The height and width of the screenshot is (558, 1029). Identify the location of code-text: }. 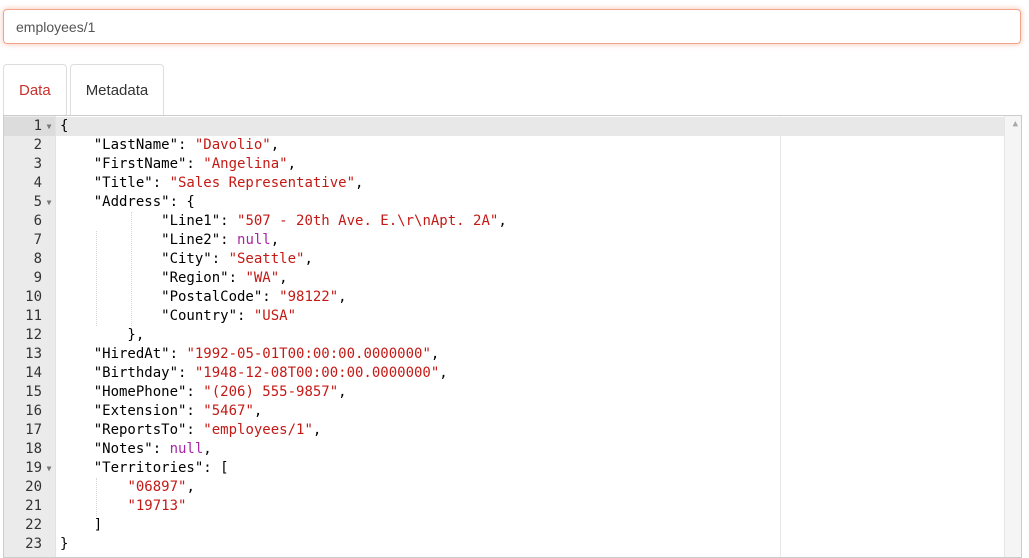
(64, 544).